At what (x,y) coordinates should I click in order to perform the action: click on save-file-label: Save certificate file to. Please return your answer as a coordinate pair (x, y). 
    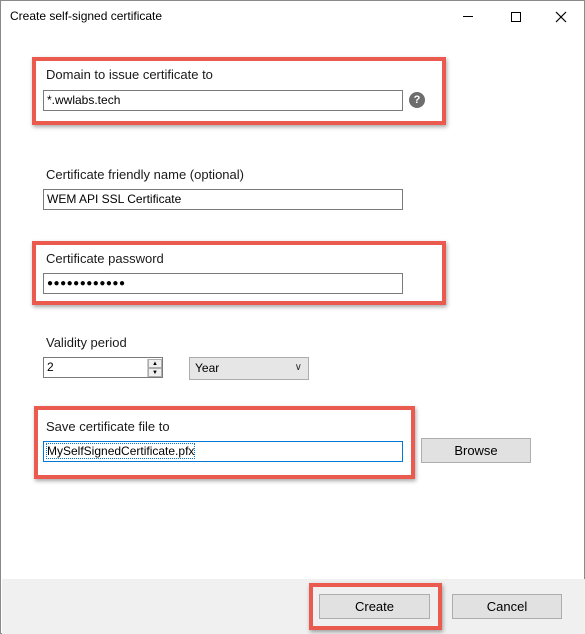
    Looking at the image, I should click on (108, 426).